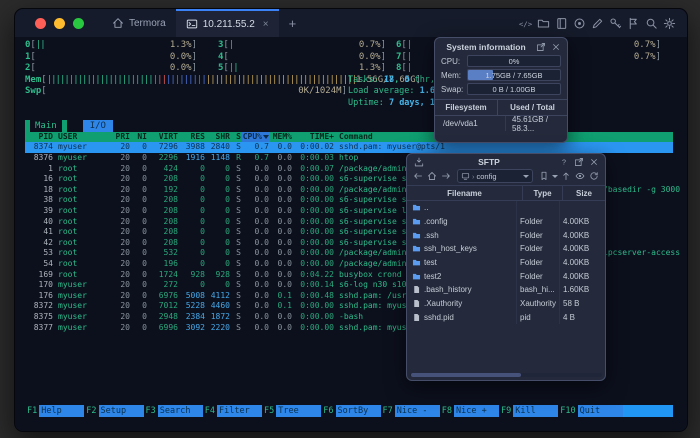  What do you see at coordinates (465, 176) in the screenshot?
I see `root-icon` at bounding box center [465, 176].